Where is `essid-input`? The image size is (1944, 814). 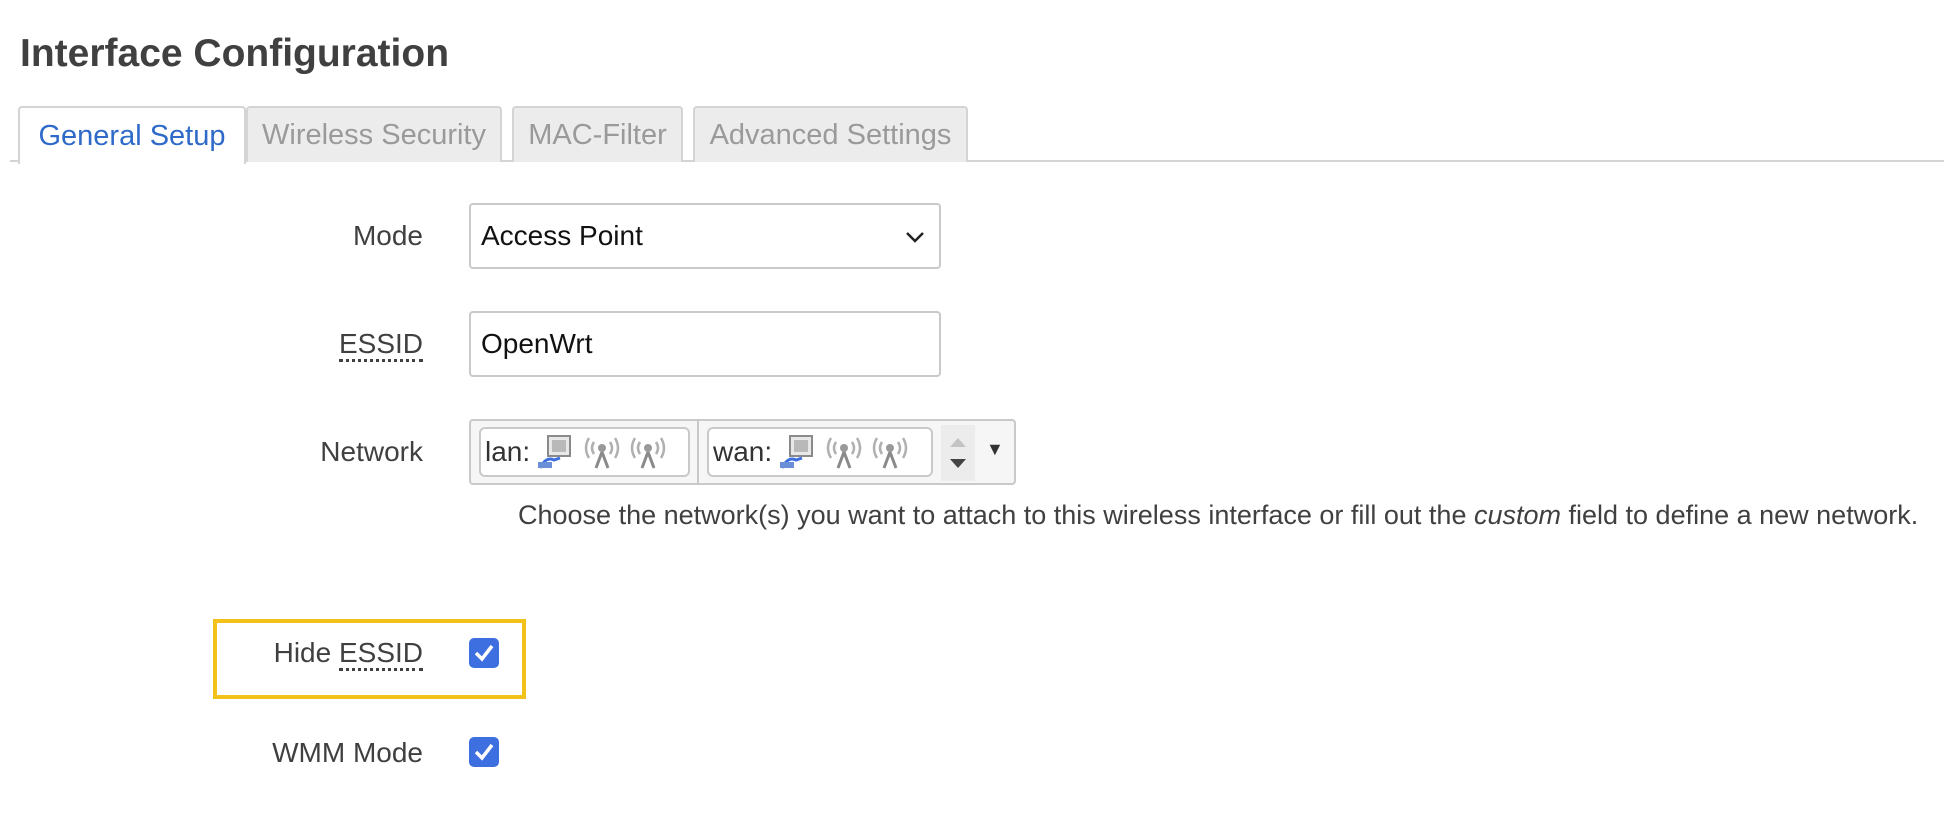 essid-input is located at coordinates (705, 344).